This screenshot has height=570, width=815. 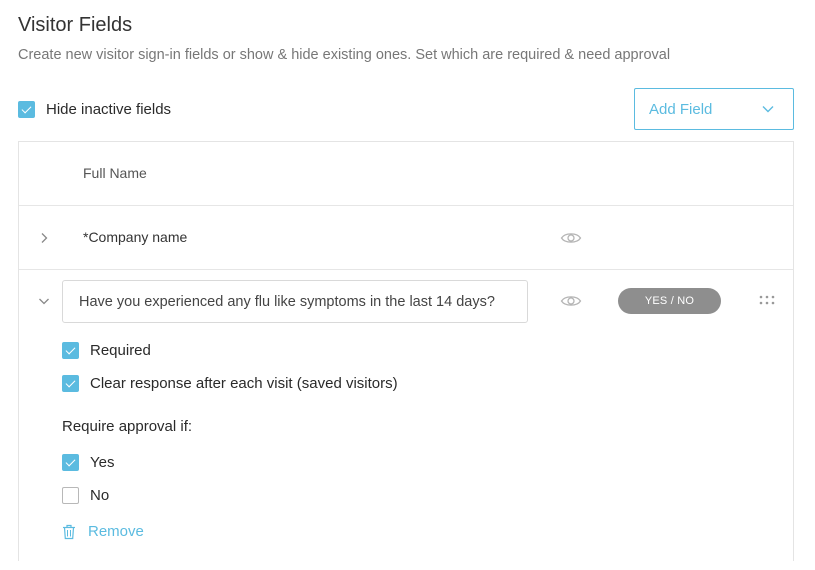 I want to click on page-title: Visitor Fields, so click(x=75, y=25).